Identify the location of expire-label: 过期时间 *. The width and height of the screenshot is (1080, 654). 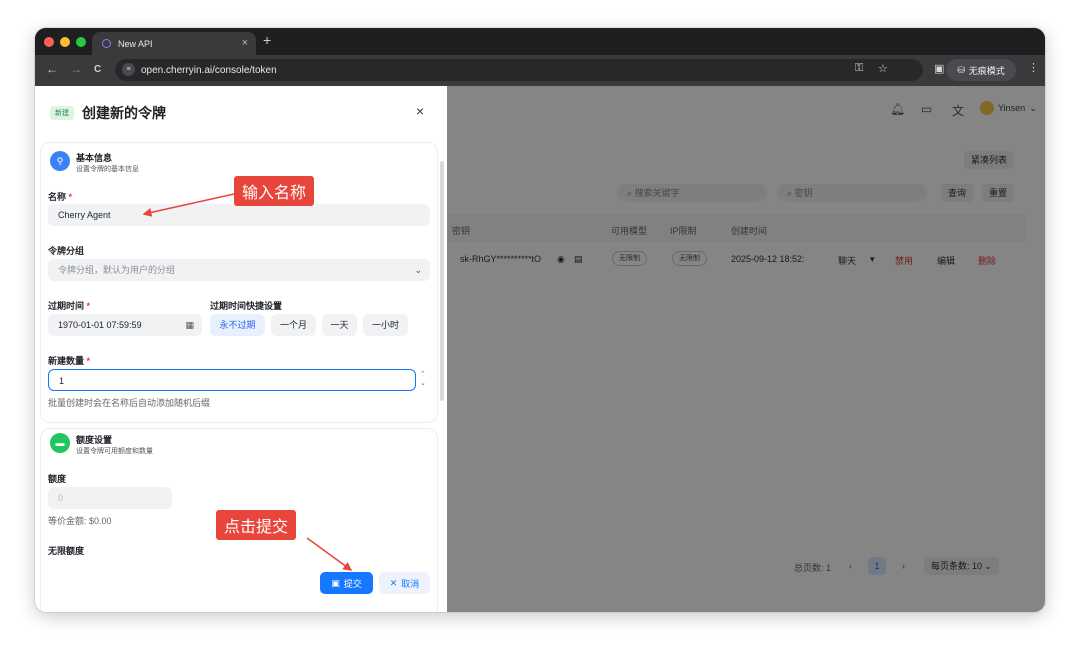
(69, 305).